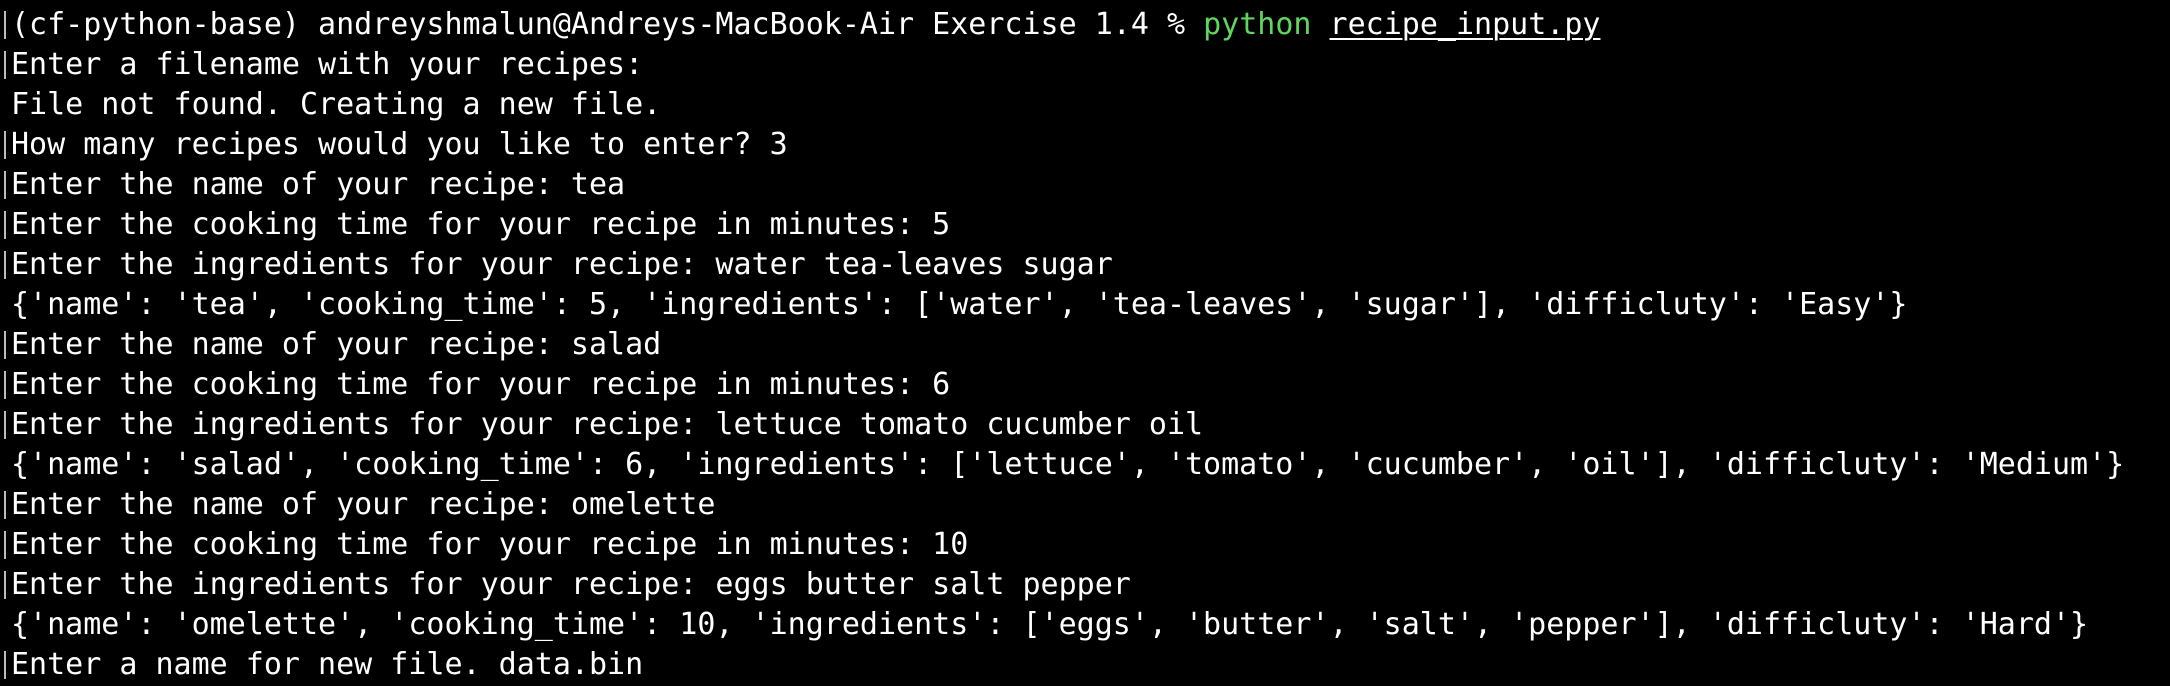 This screenshot has width=2170, height=686. What do you see at coordinates (1176, 24) in the screenshot?
I see `prompt-symbol: %` at bounding box center [1176, 24].